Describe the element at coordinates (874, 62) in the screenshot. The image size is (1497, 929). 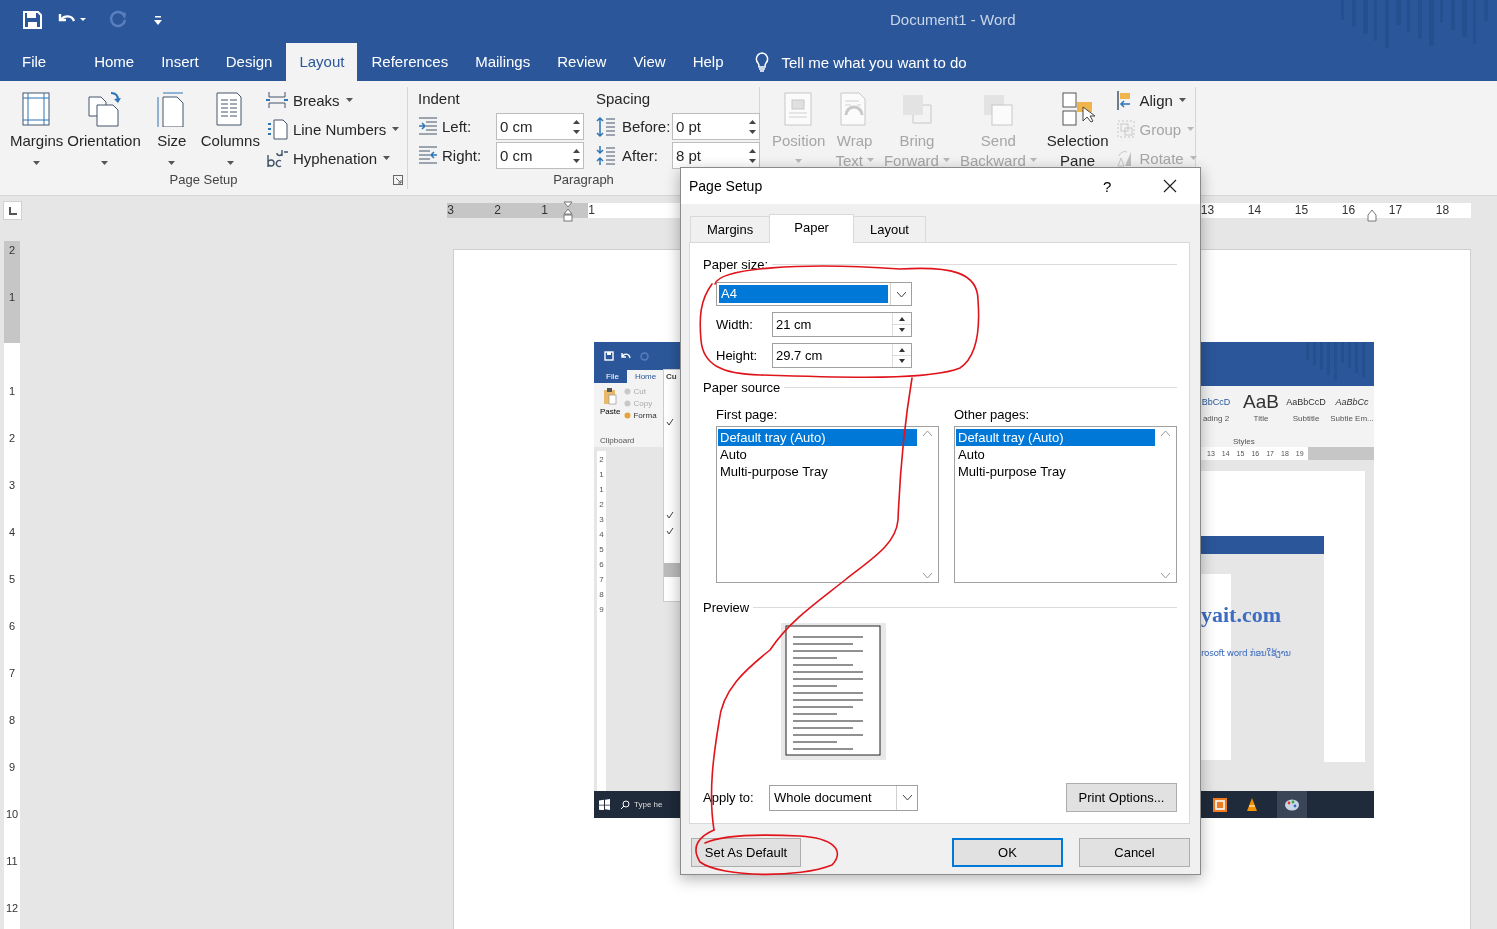
I see `tell-me-search: Tell me what you want to do` at that location.